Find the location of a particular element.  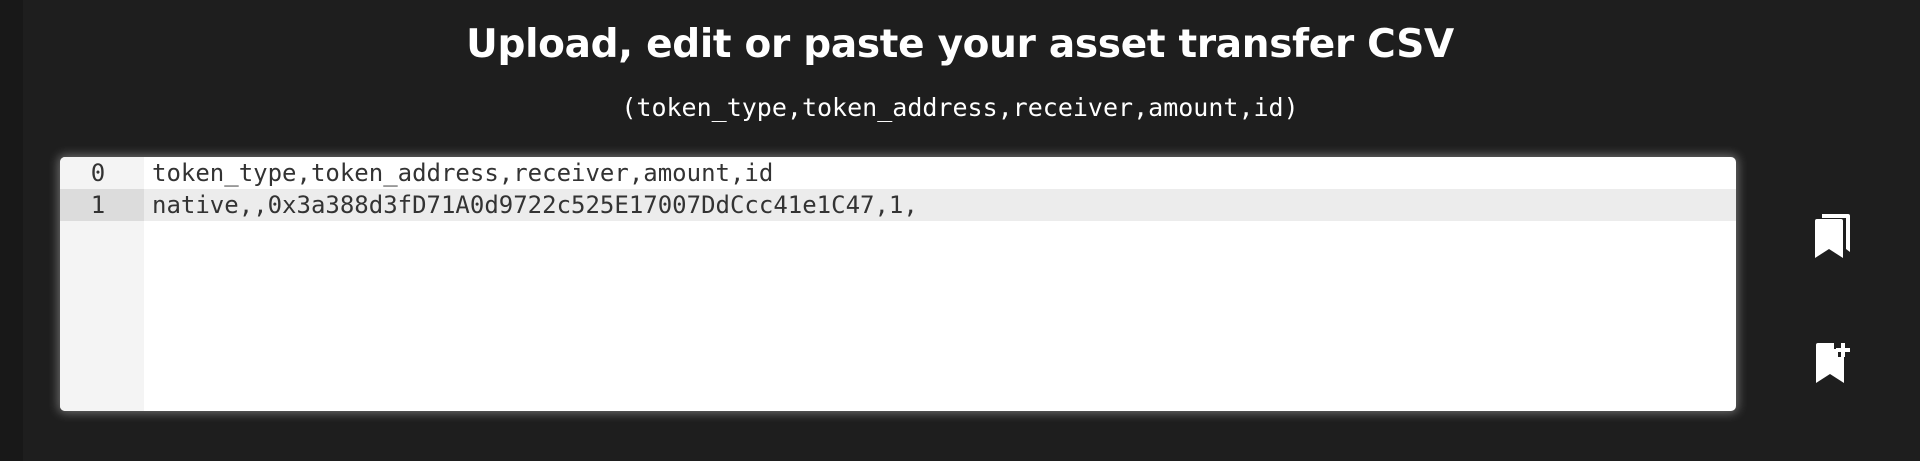

bookmark-add-icon is located at coordinates (1832, 363).